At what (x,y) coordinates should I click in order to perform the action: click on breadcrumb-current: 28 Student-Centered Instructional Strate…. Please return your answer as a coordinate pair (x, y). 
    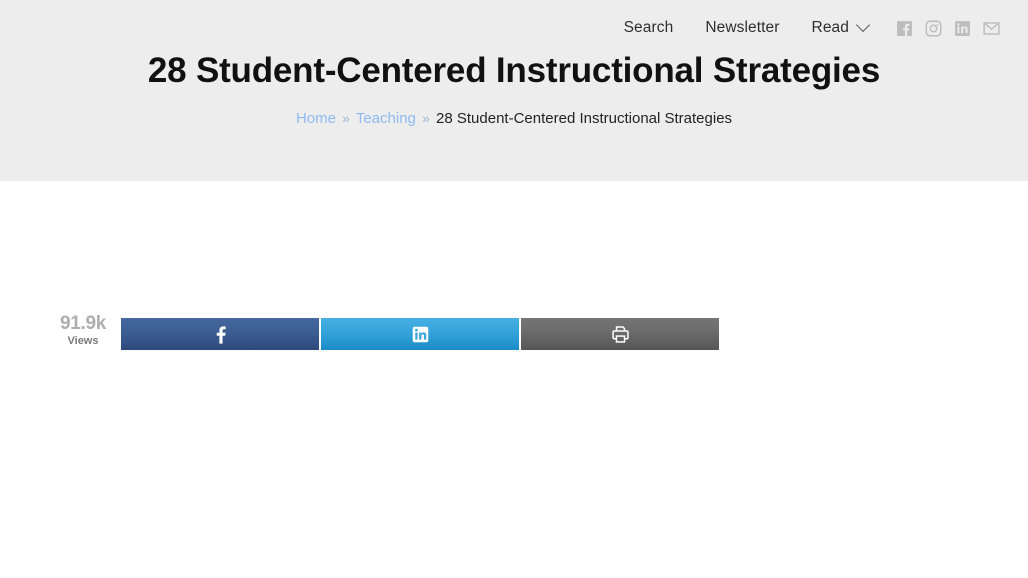
    Looking at the image, I should click on (584, 118).